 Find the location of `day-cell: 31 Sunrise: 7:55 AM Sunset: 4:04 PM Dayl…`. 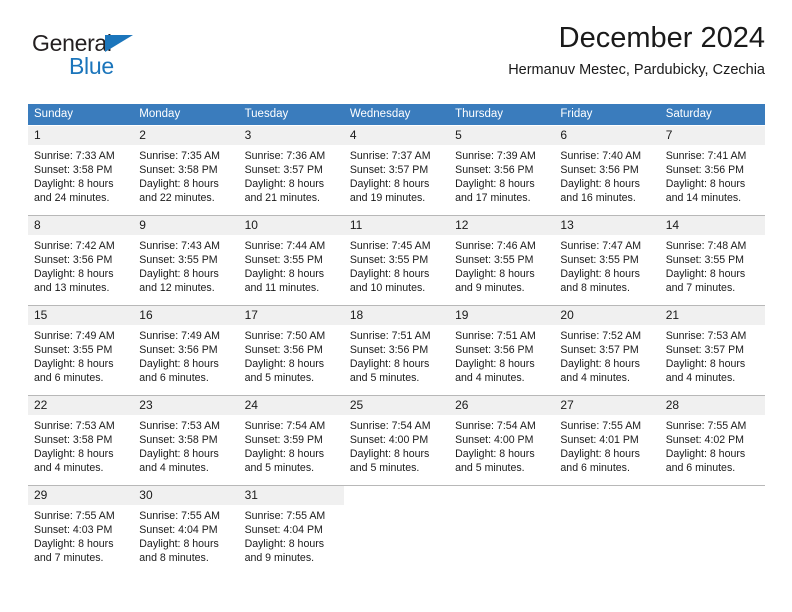

day-cell: 31 Sunrise: 7:55 AM Sunset: 4:04 PM Dayl… is located at coordinates (291, 530).